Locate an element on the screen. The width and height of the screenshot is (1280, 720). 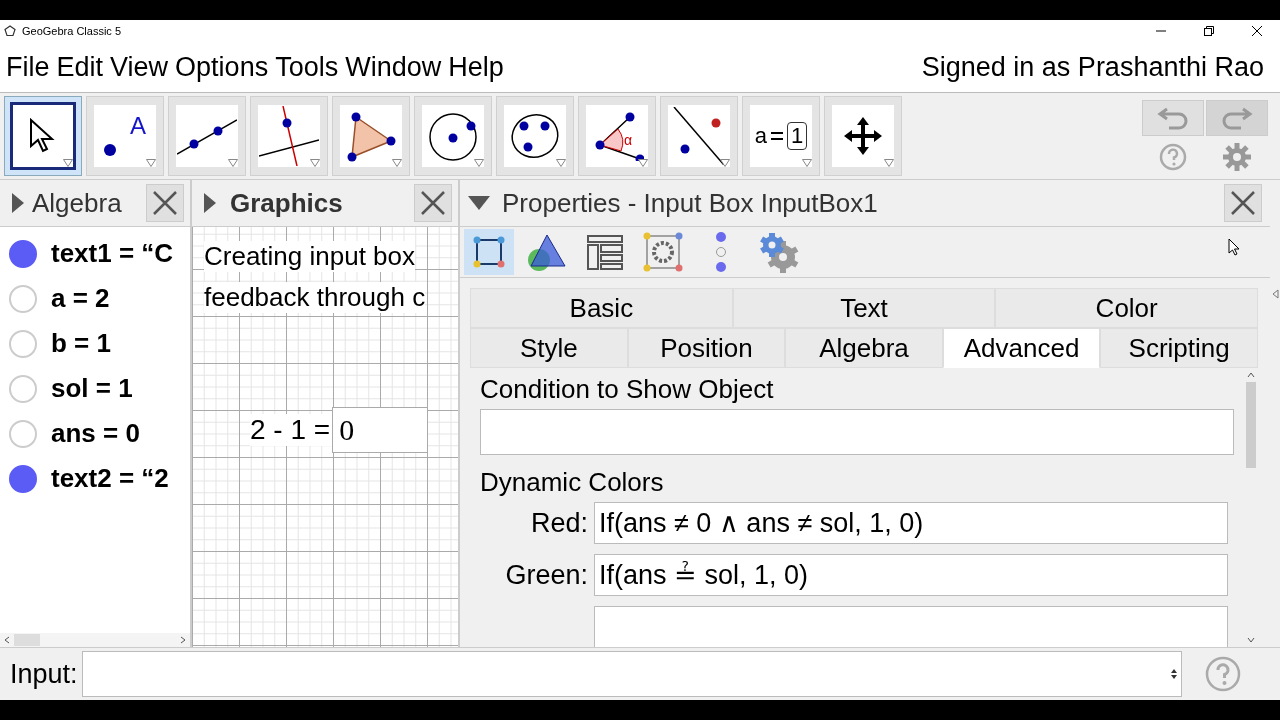
app-icon is located at coordinates (10, 31).